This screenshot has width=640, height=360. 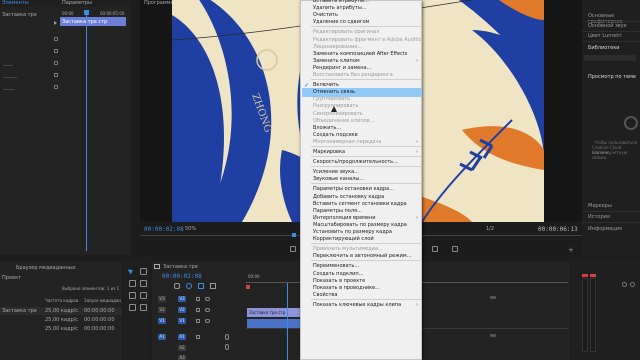 I want to click on track-source-v3: V3, so click(x=162, y=299).